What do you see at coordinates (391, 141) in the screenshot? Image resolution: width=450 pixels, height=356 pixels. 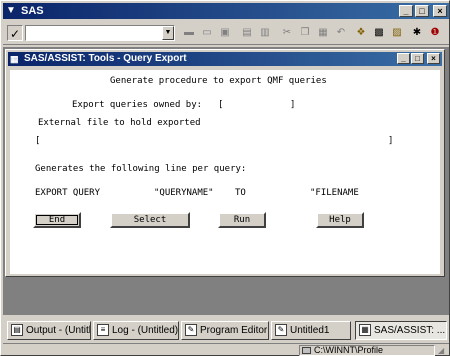 I see `external-file-close-bracket: ]` at bounding box center [391, 141].